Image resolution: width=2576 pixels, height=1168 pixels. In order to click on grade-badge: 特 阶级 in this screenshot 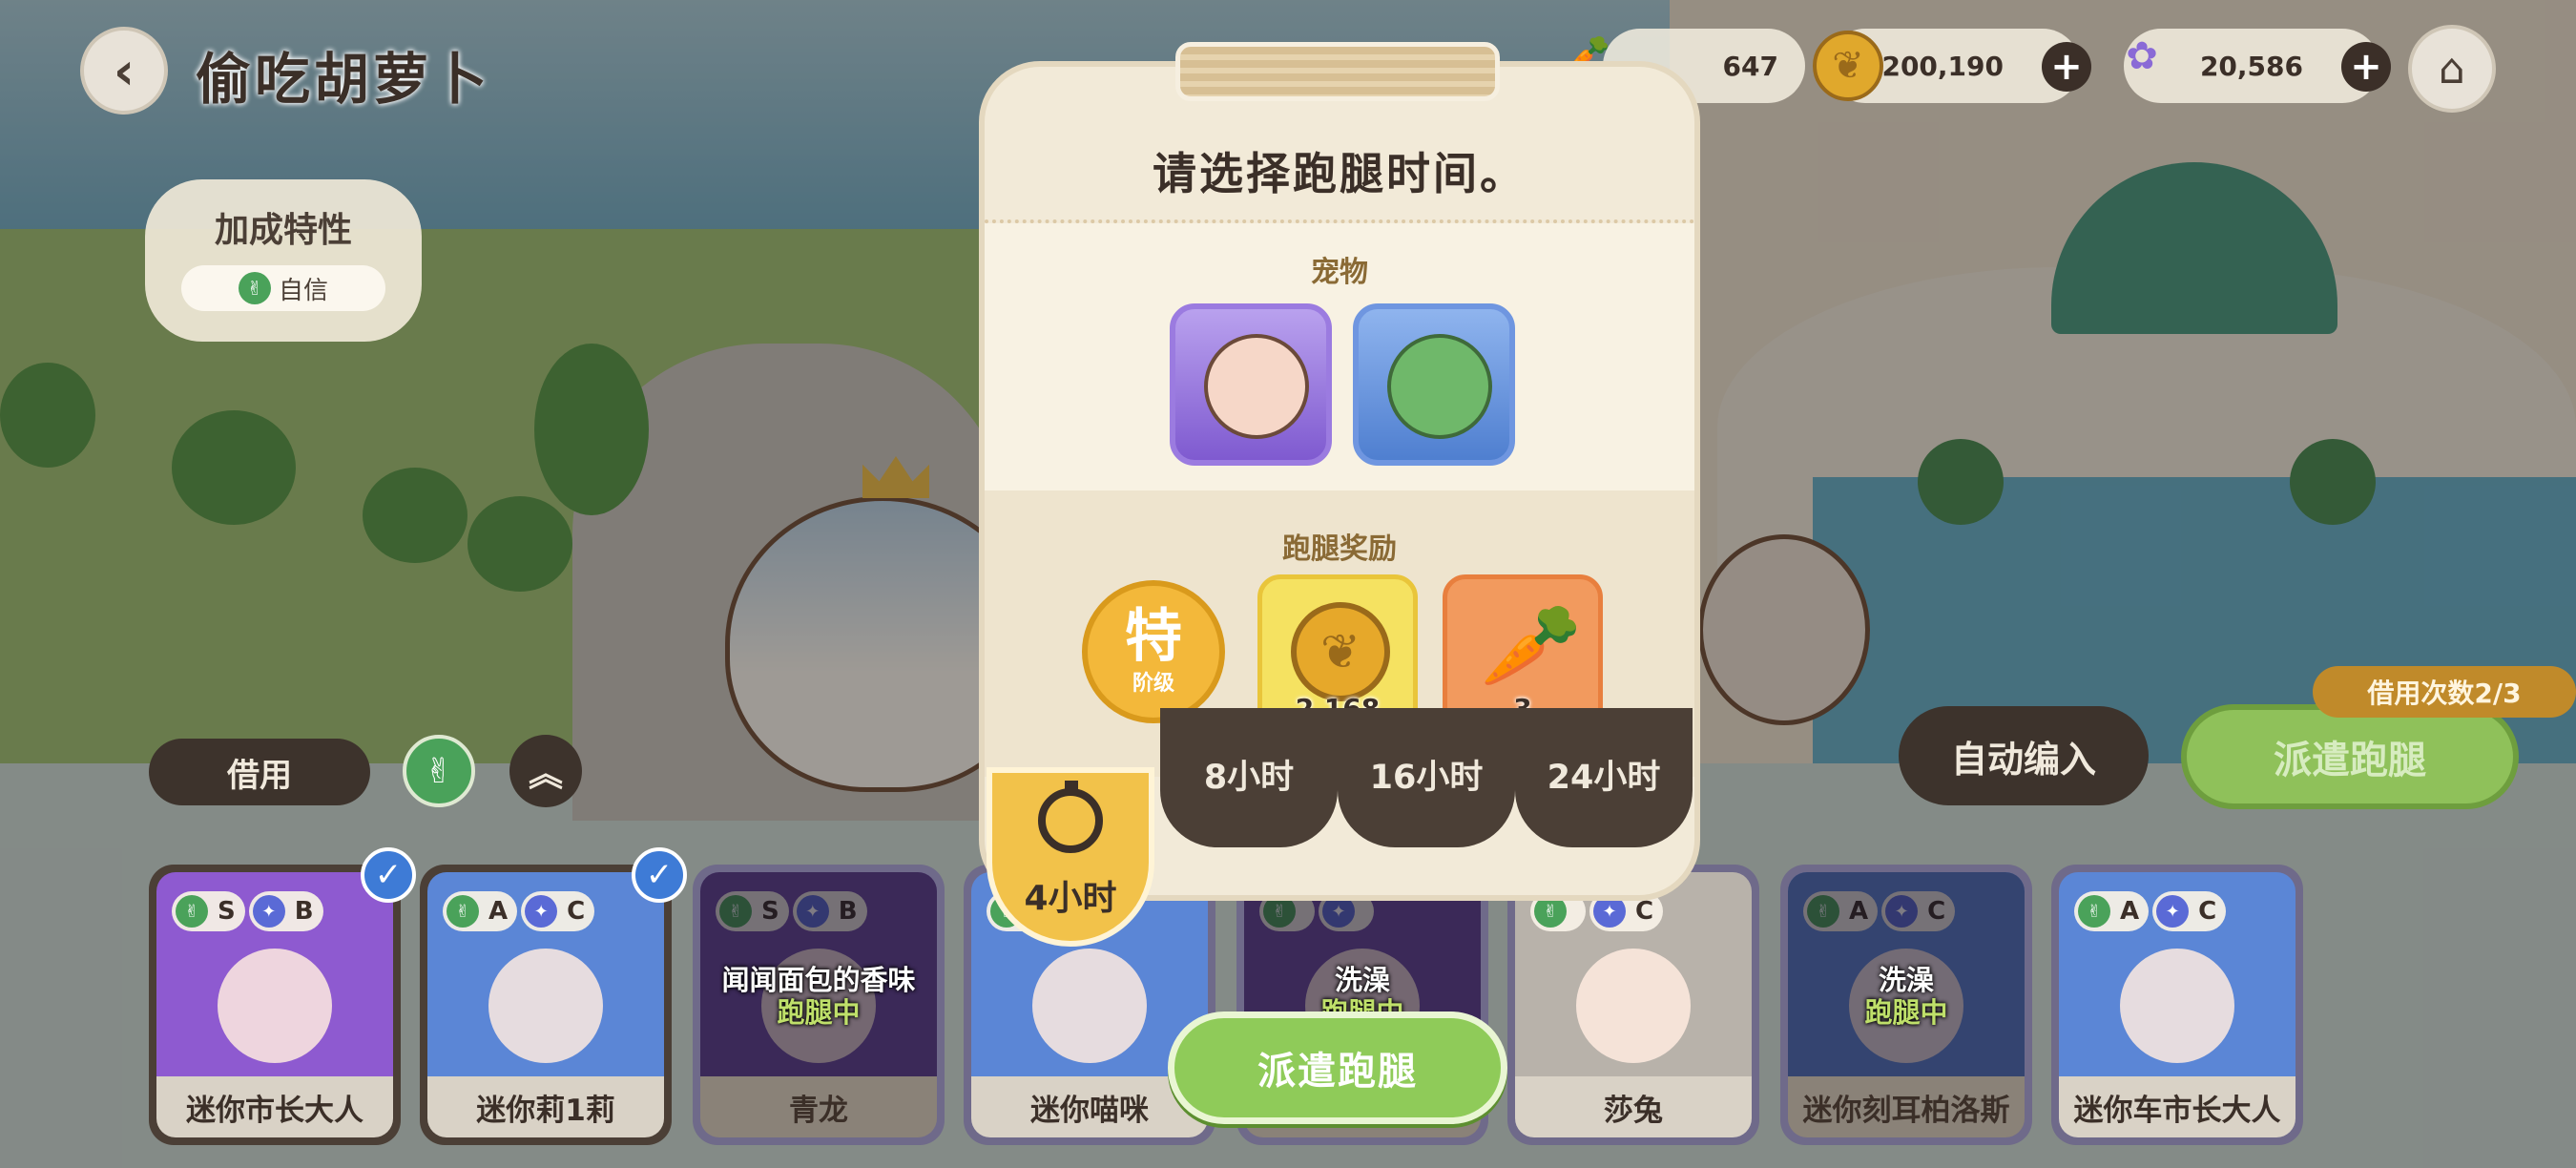, I will do `click(1153, 651)`.